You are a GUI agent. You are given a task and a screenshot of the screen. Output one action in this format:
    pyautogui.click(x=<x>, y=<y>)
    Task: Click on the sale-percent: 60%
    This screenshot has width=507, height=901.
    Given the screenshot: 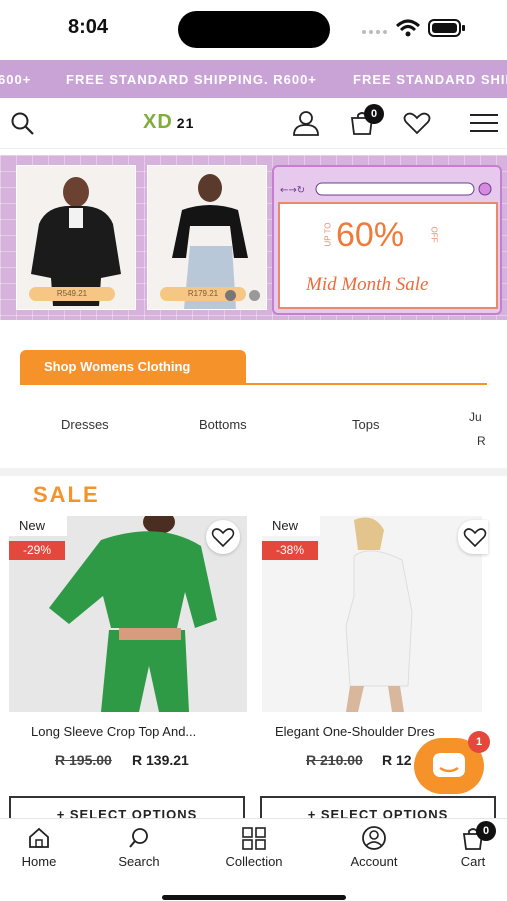 What is the action you would take?
    pyautogui.click(x=370, y=235)
    